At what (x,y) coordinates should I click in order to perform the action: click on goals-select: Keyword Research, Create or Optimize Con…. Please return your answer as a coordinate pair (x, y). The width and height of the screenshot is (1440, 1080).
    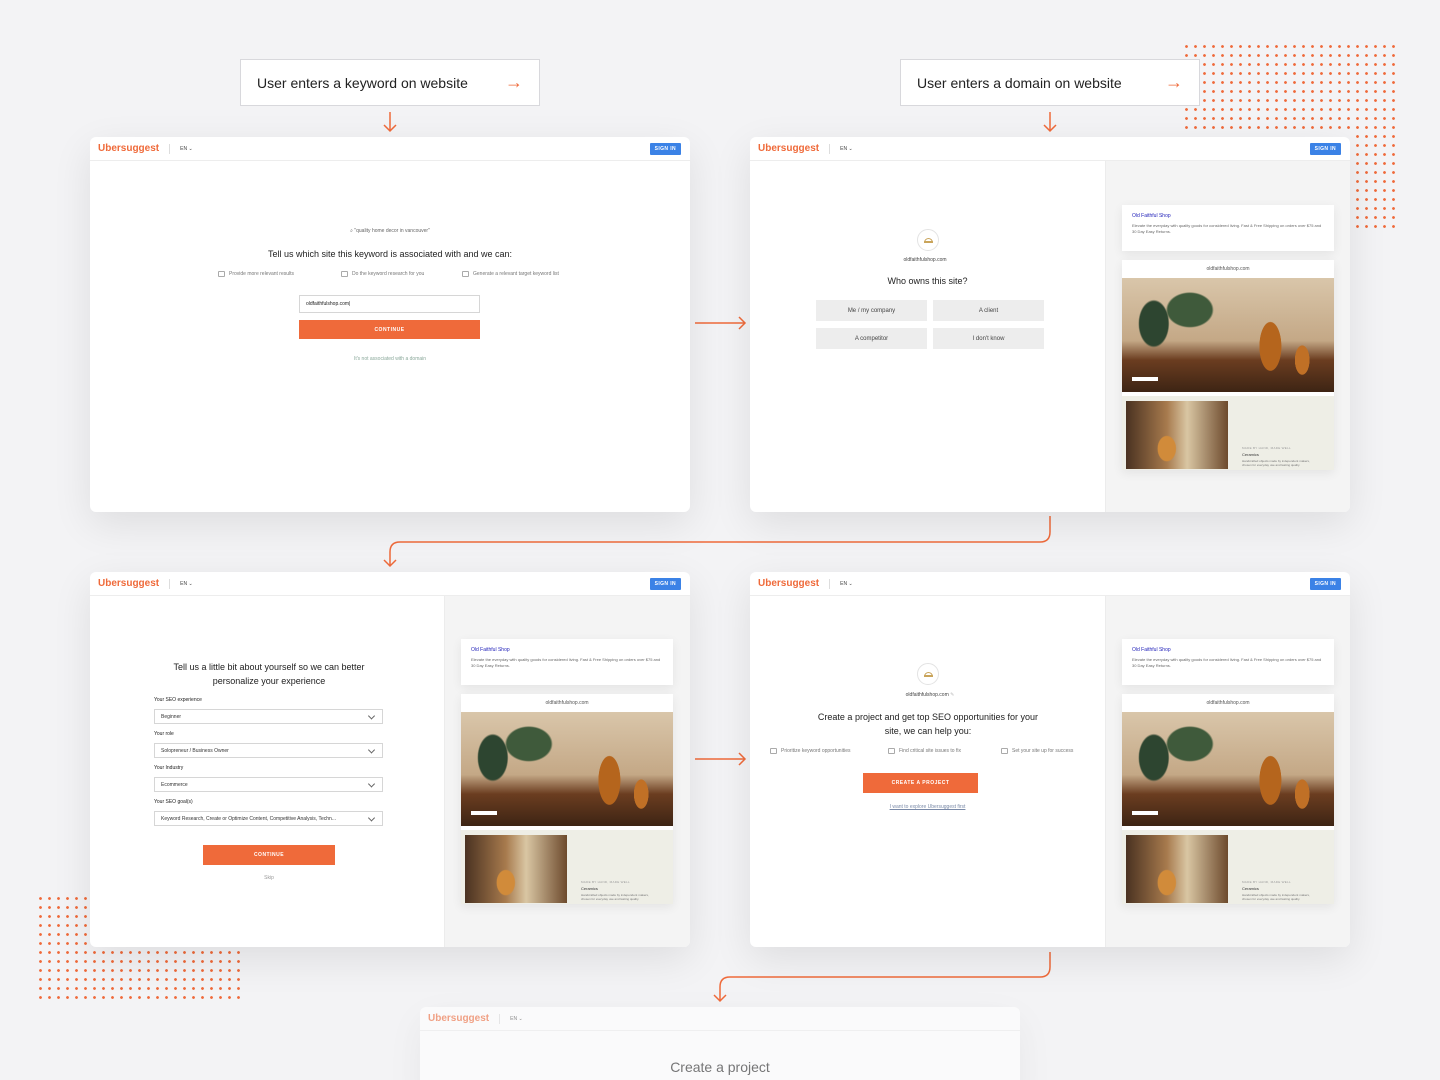
    Looking at the image, I should click on (268, 818).